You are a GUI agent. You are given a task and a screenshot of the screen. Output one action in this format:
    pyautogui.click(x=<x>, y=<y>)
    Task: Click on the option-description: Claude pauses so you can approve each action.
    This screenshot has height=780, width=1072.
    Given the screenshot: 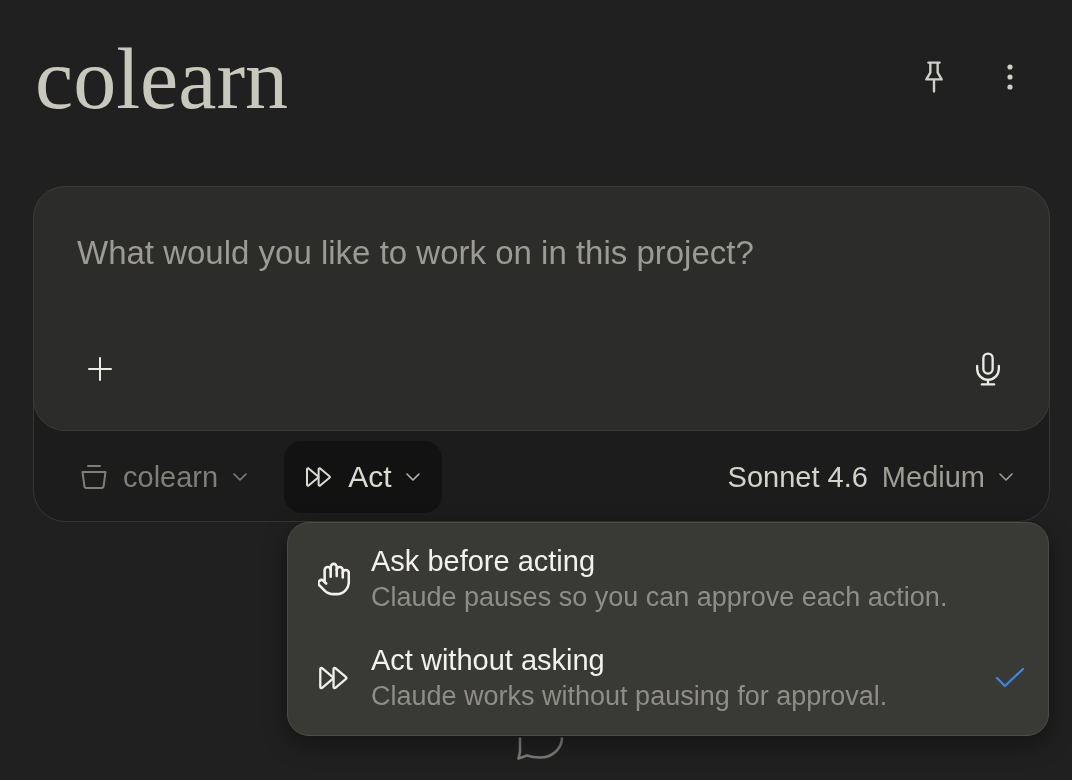 What is the action you would take?
    pyautogui.click(x=659, y=597)
    